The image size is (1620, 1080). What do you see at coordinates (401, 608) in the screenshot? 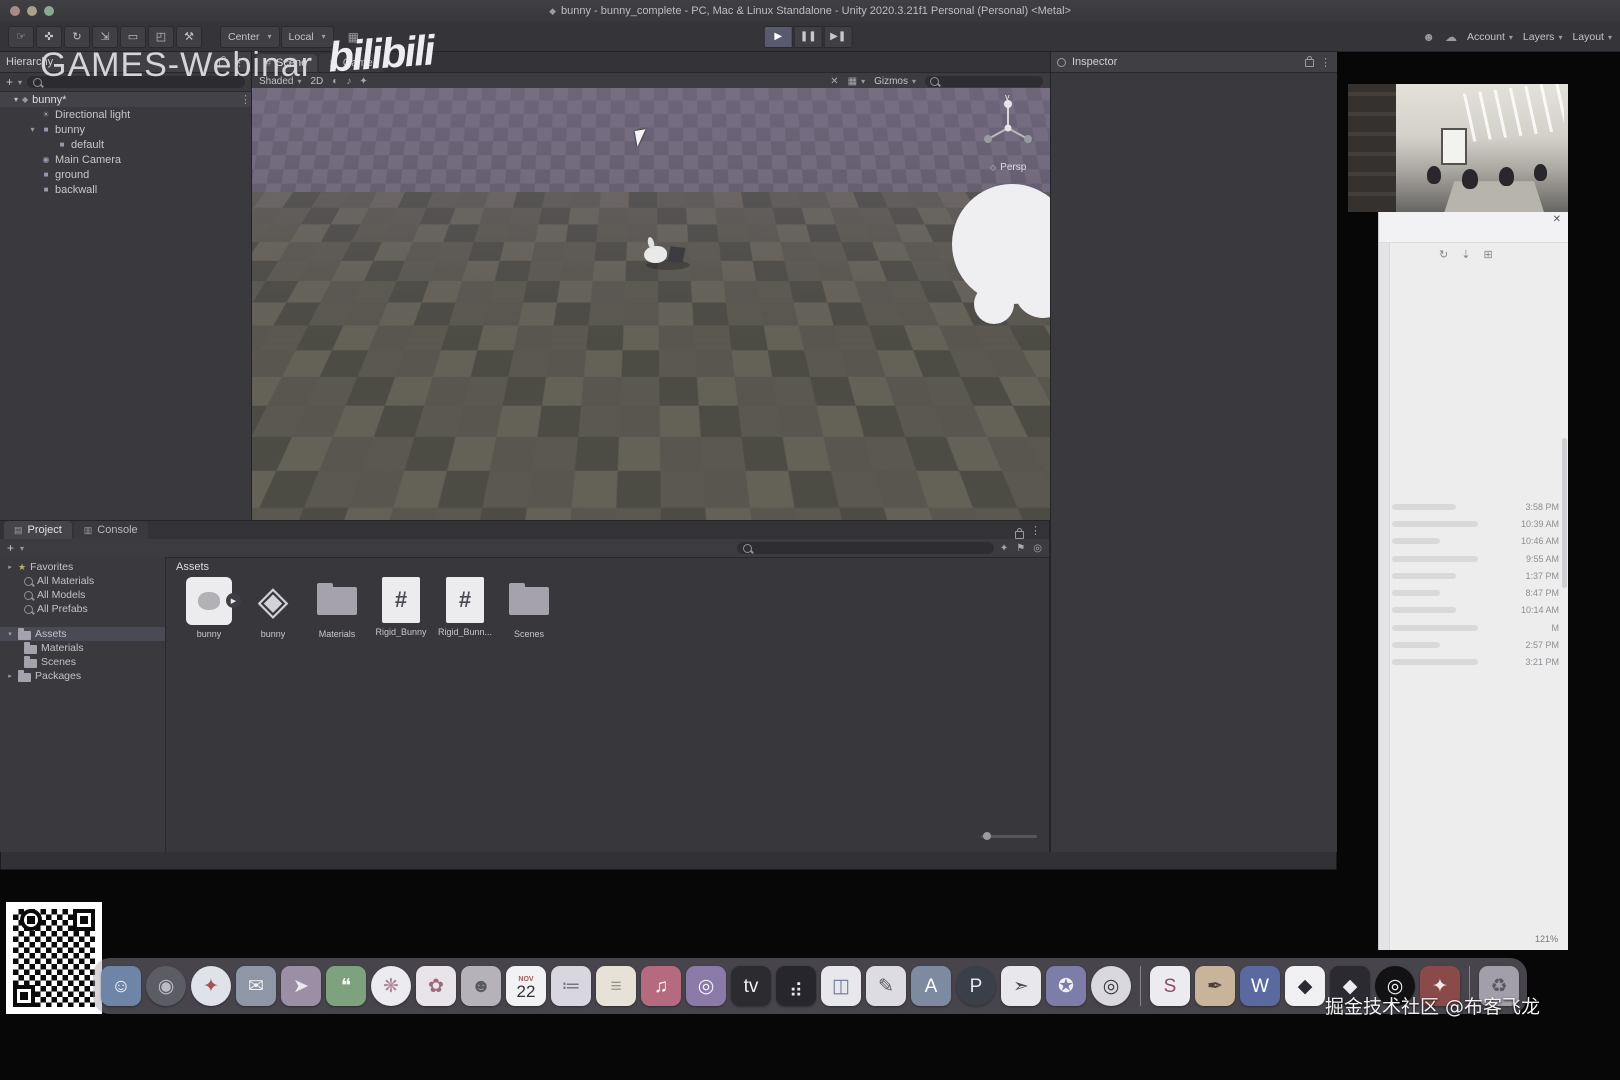
I see `asset-item: Rigid_Bunny` at bounding box center [401, 608].